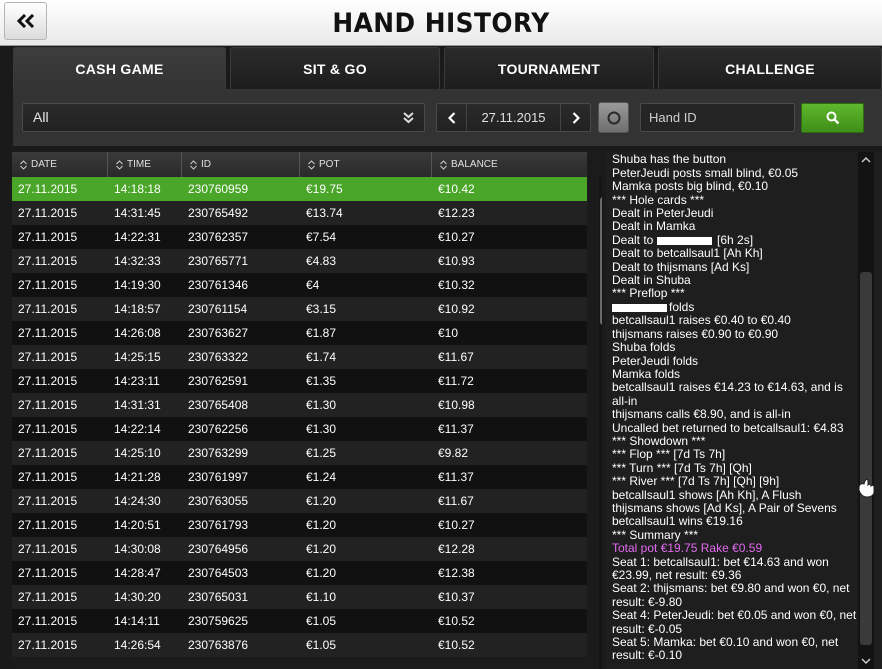 The height and width of the screenshot is (669, 882). What do you see at coordinates (44, 164) in the screenshot?
I see `column-label: DATE` at bounding box center [44, 164].